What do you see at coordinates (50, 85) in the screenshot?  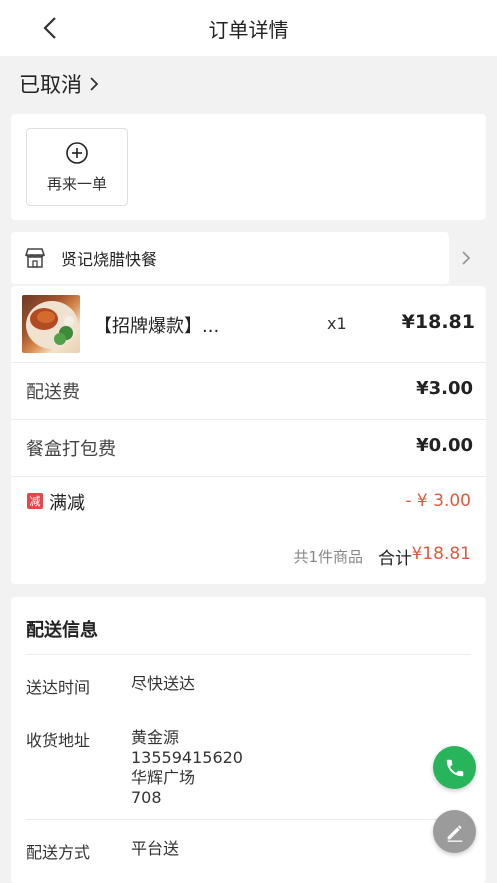 I see `order-status: 已取消` at bounding box center [50, 85].